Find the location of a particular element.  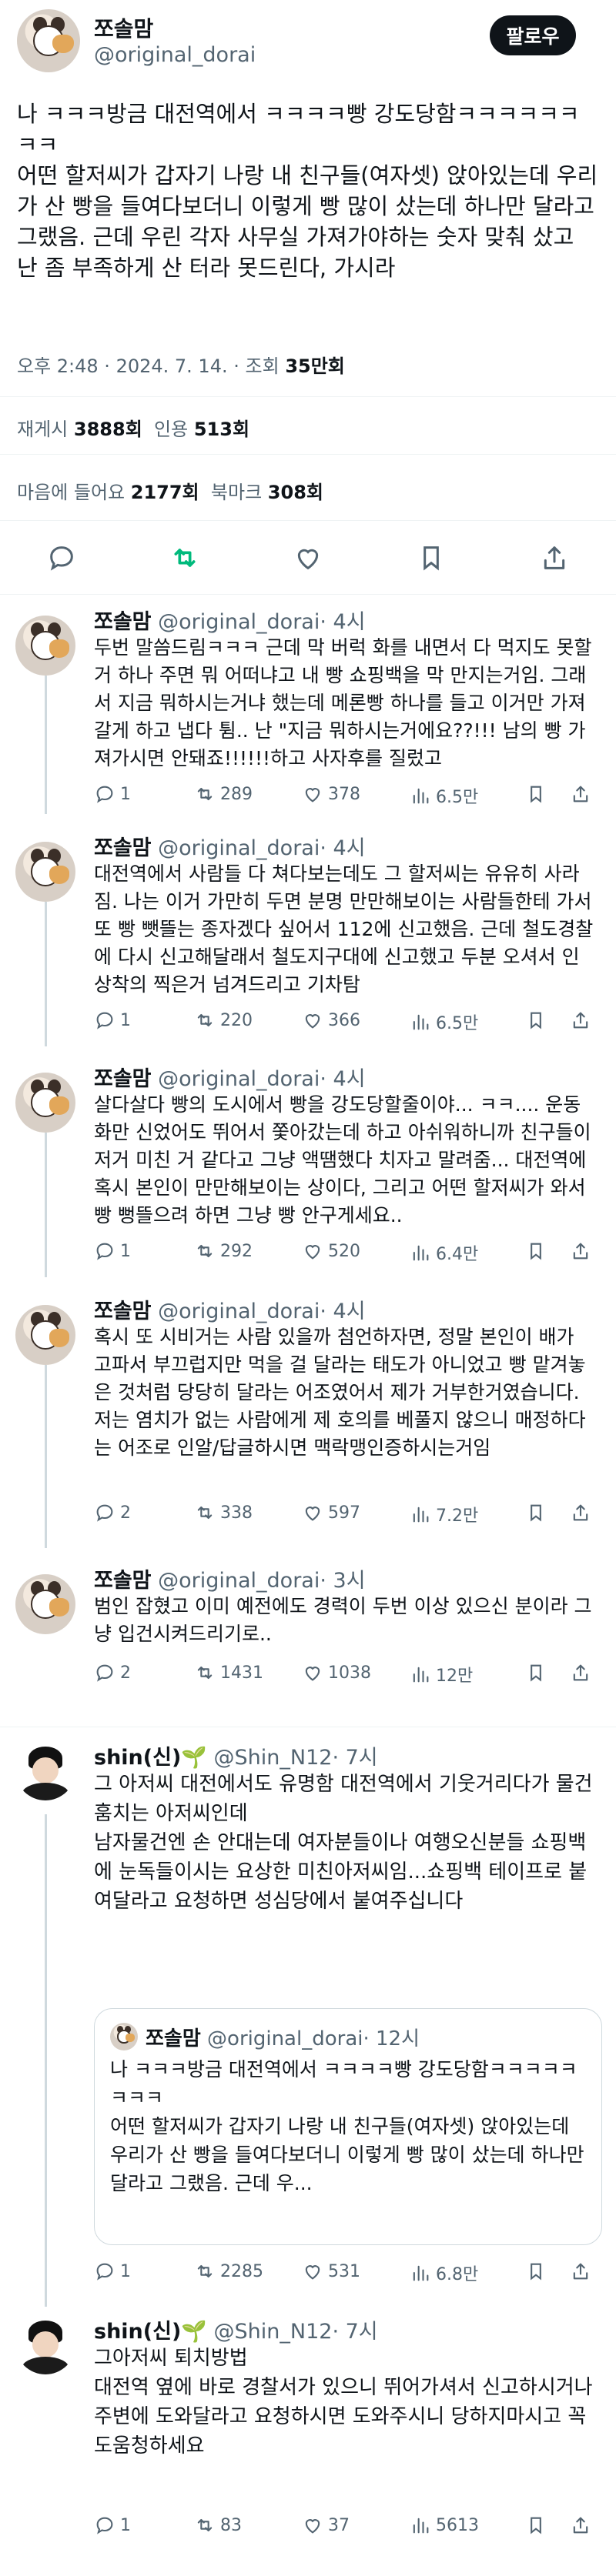

repost-icon is located at coordinates (184, 557).